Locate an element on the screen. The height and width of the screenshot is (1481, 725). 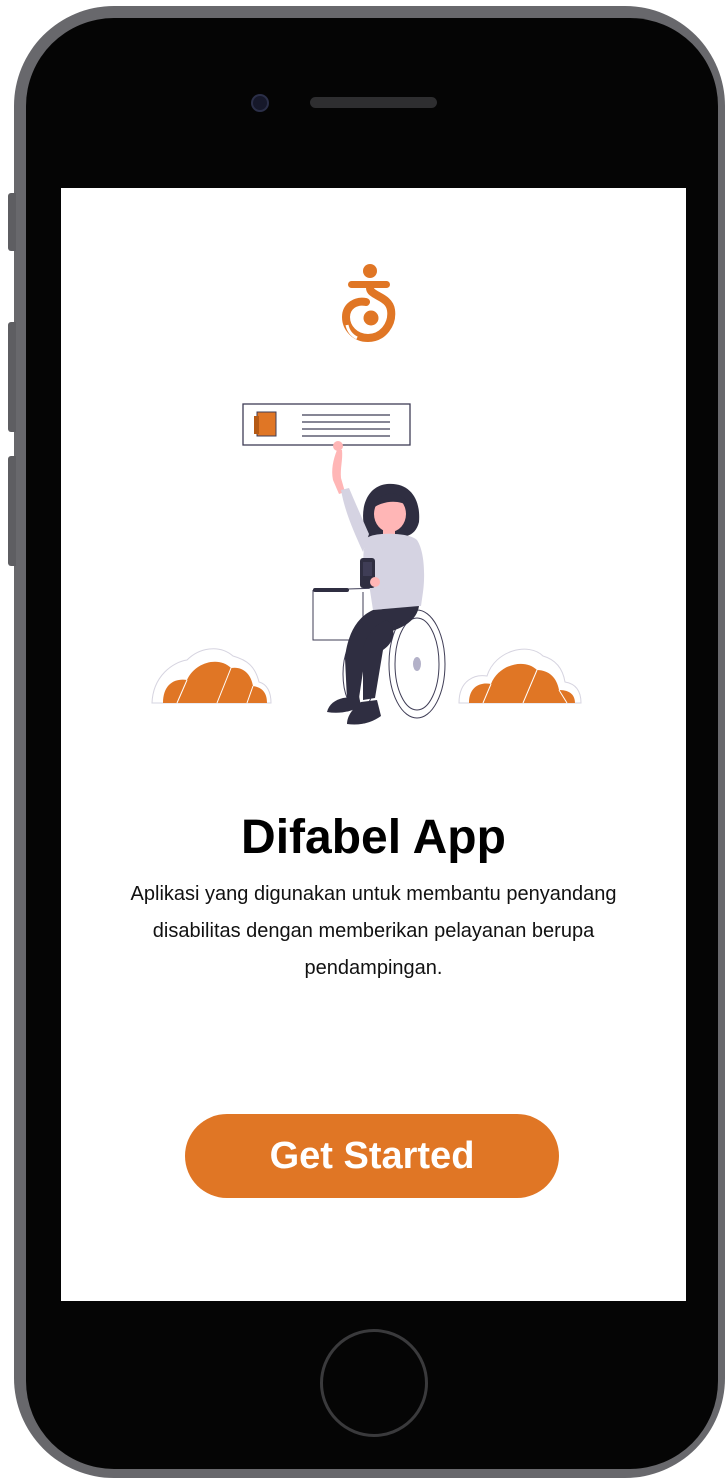
volume-up-button is located at coordinates (12, 377).